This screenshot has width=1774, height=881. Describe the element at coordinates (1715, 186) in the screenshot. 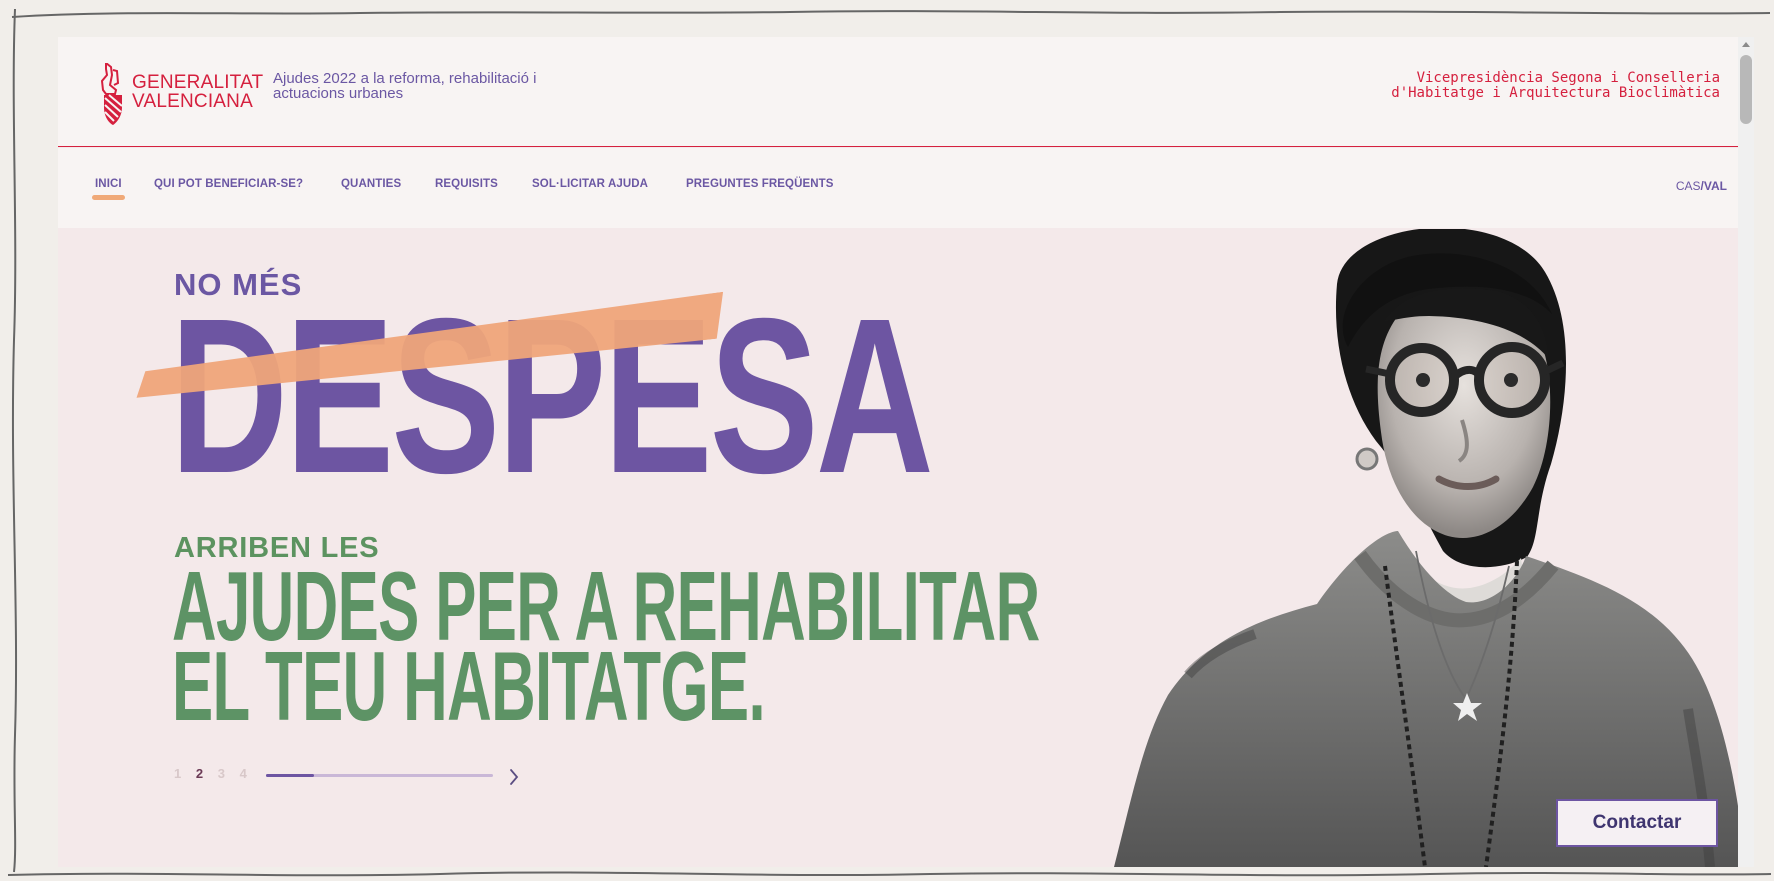

I see `language-val: VAL` at that location.